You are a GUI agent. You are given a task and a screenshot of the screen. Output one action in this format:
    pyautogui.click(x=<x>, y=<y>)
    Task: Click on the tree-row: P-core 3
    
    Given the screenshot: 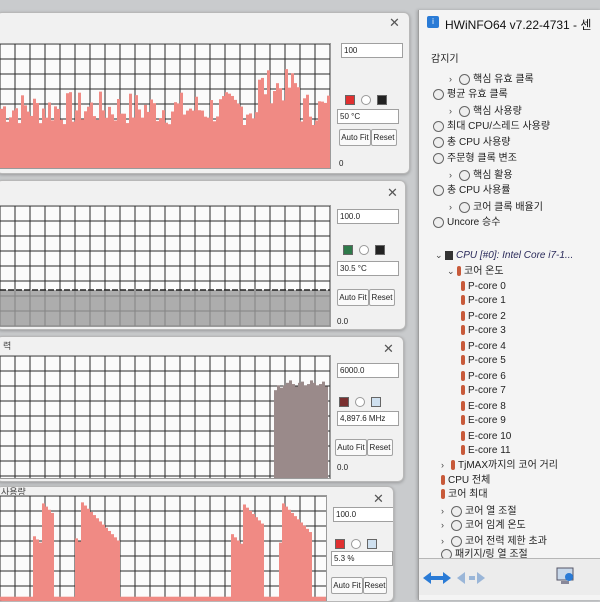 What is the action you would take?
    pyautogui.click(x=483, y=331)
    